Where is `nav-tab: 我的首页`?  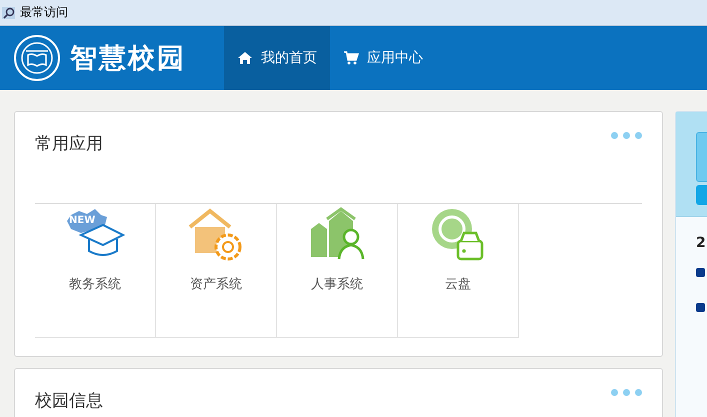
nav-tab: 我的首页 is located at coordinates (277, 58).